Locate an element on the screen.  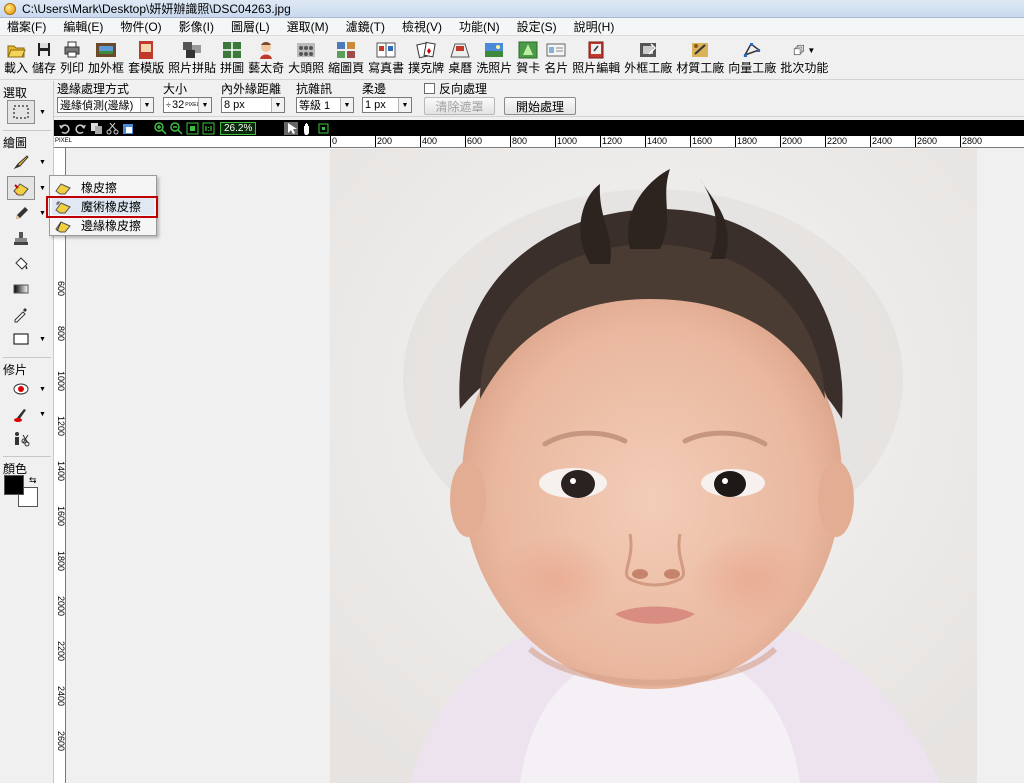
artist-button: 藝太奇 is located at coordinates (266, 58).